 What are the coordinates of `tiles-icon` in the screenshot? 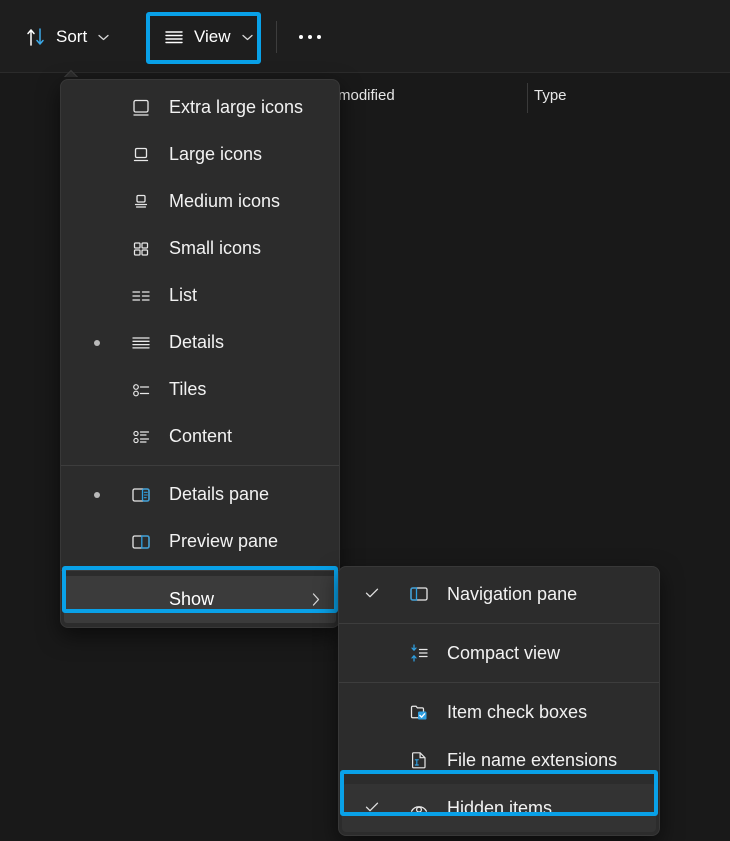 It's located at (141, 390).